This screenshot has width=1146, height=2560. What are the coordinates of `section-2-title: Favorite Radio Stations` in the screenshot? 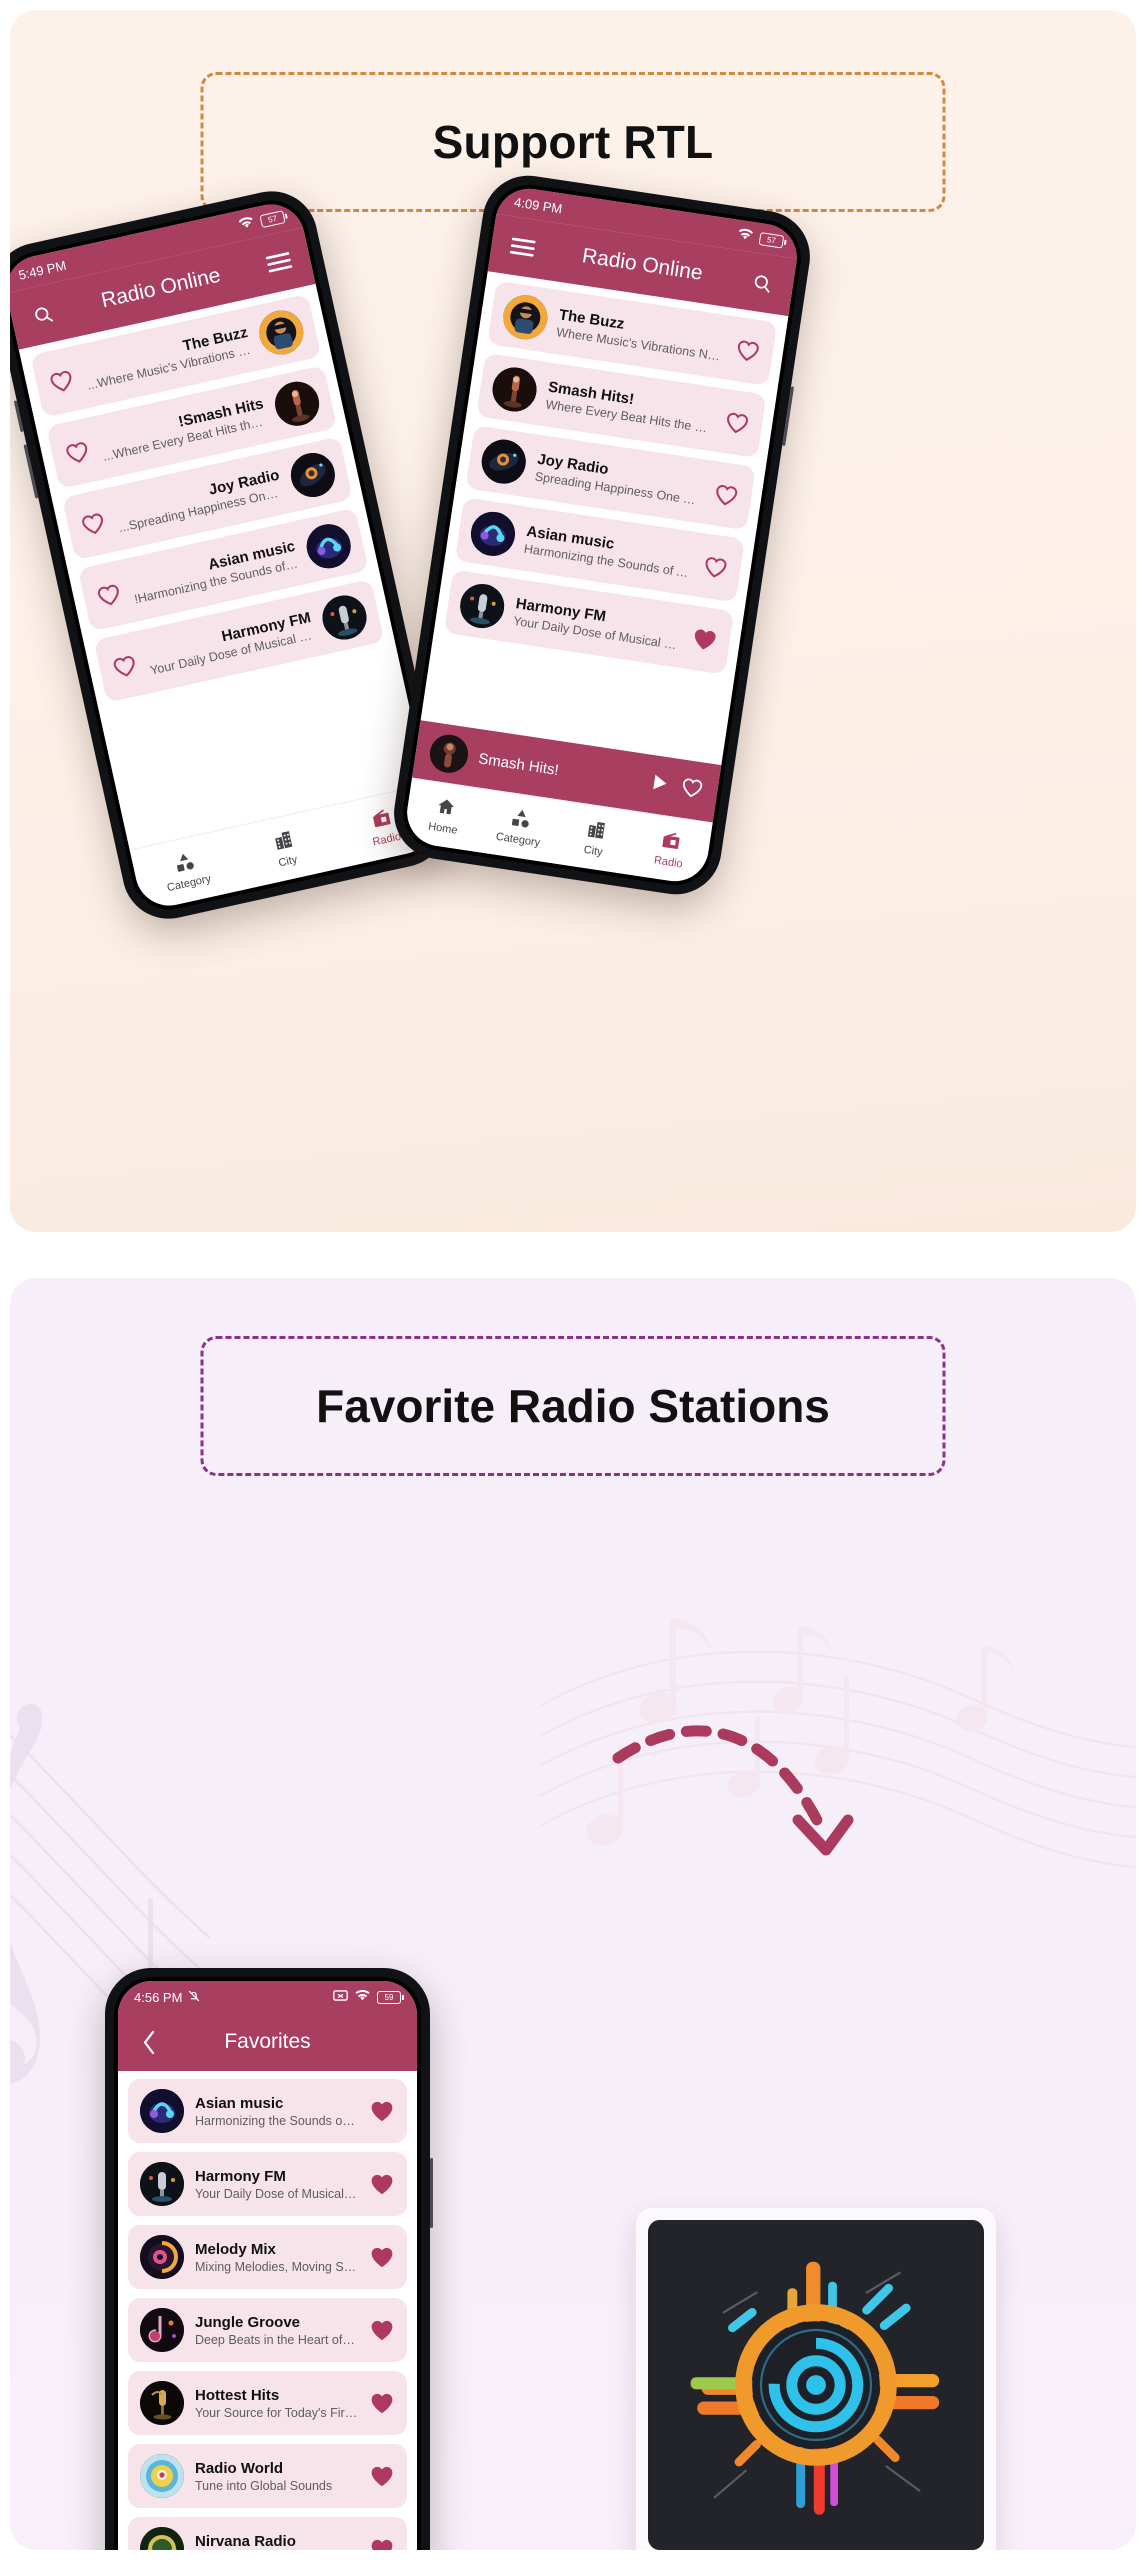 It's located at (573, 1406).